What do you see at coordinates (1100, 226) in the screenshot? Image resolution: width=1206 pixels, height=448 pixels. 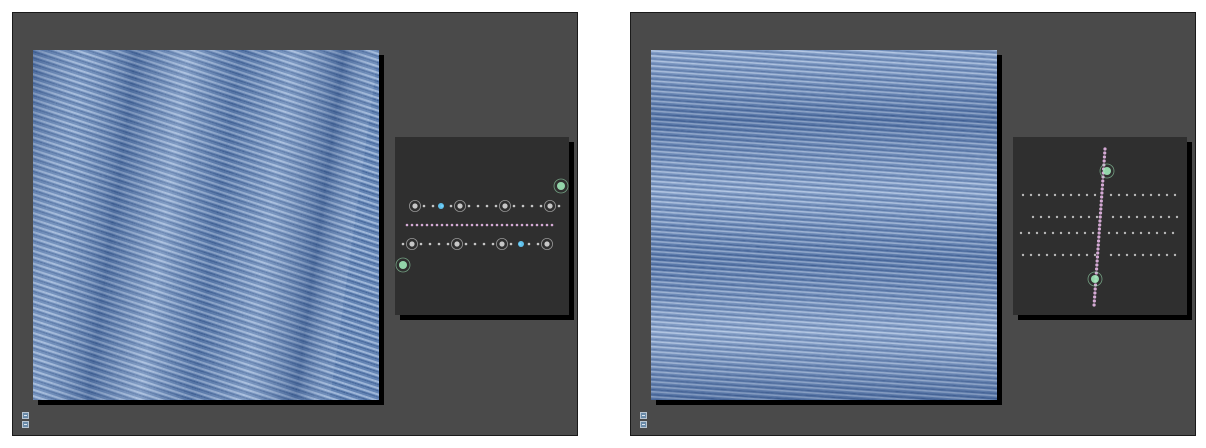 I see `fft-pattern-right` at bounding box center [1100, 226].